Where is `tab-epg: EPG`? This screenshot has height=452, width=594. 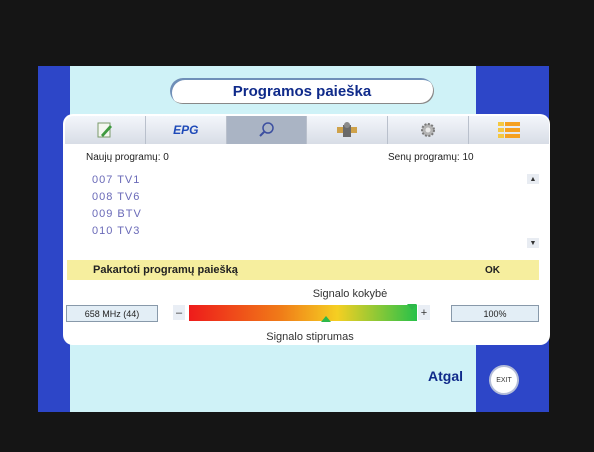
tab-epg: EPG is located at coordinates (186, 130).